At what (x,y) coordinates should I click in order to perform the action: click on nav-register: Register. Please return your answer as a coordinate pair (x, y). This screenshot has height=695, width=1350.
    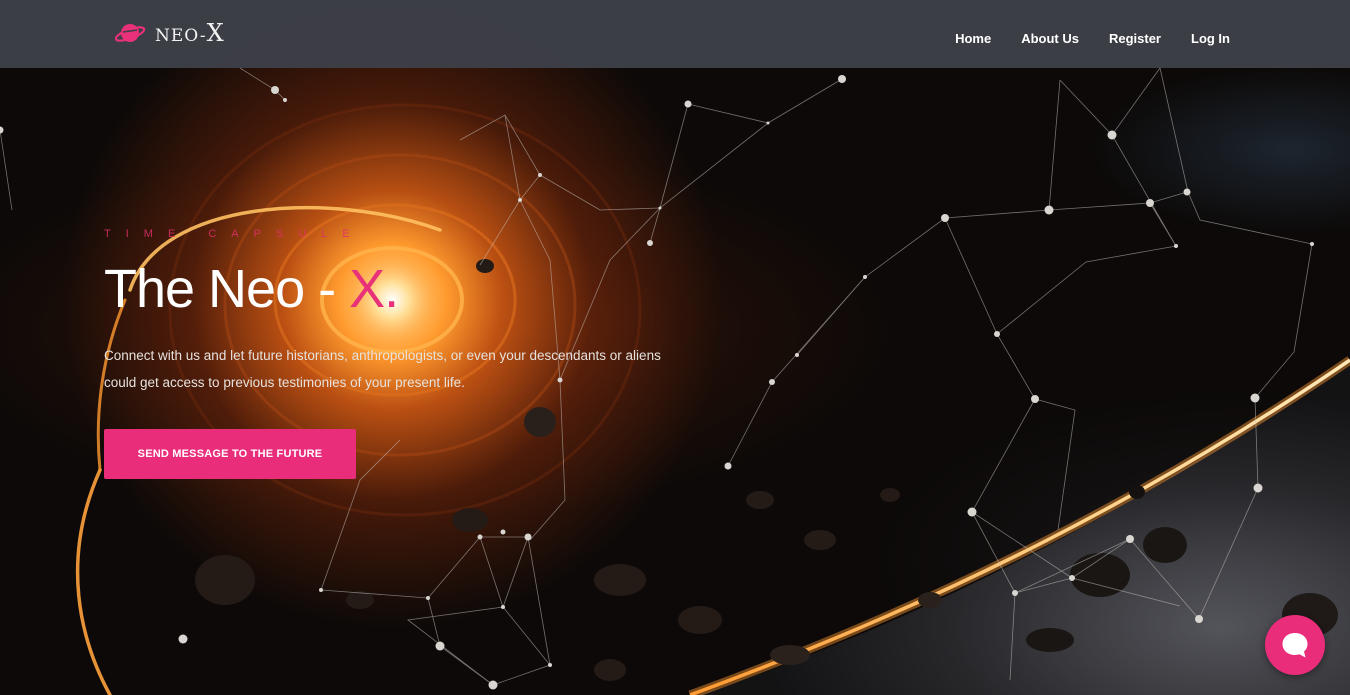
    Looking at the image, I should click on (1135, 38).